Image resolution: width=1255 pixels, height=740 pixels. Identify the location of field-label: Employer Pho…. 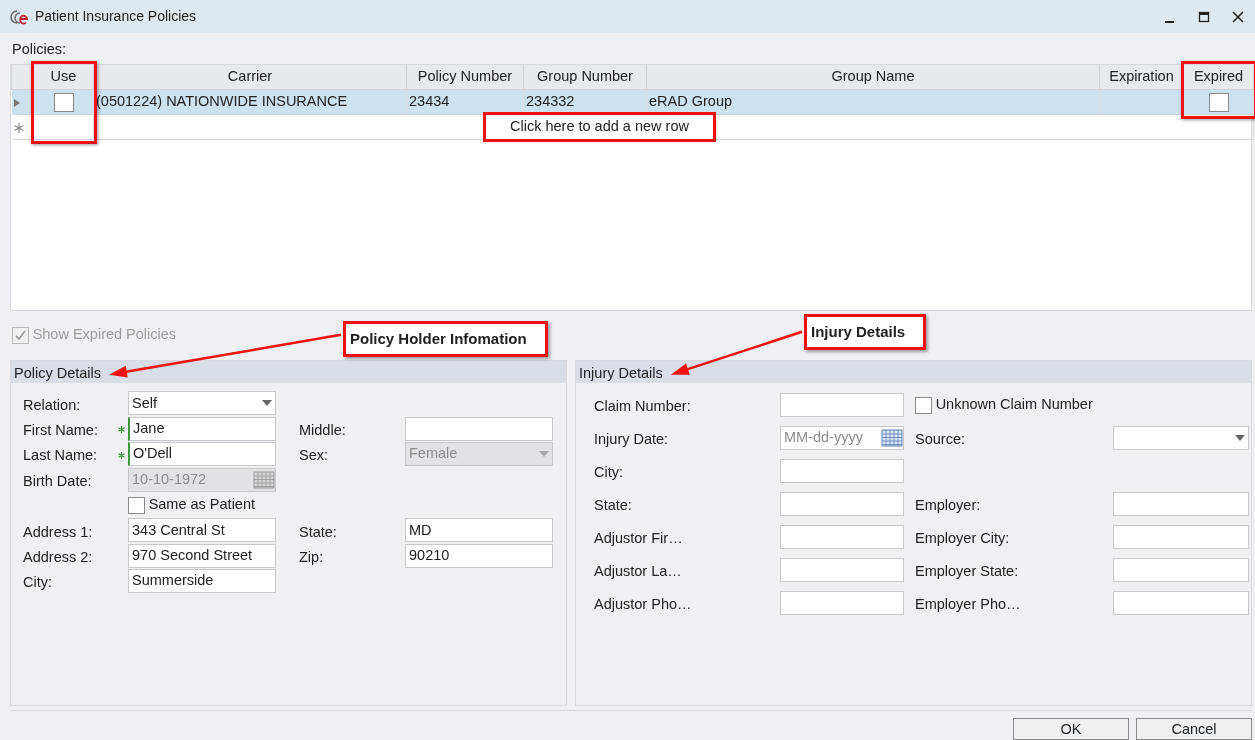
(968, 605).